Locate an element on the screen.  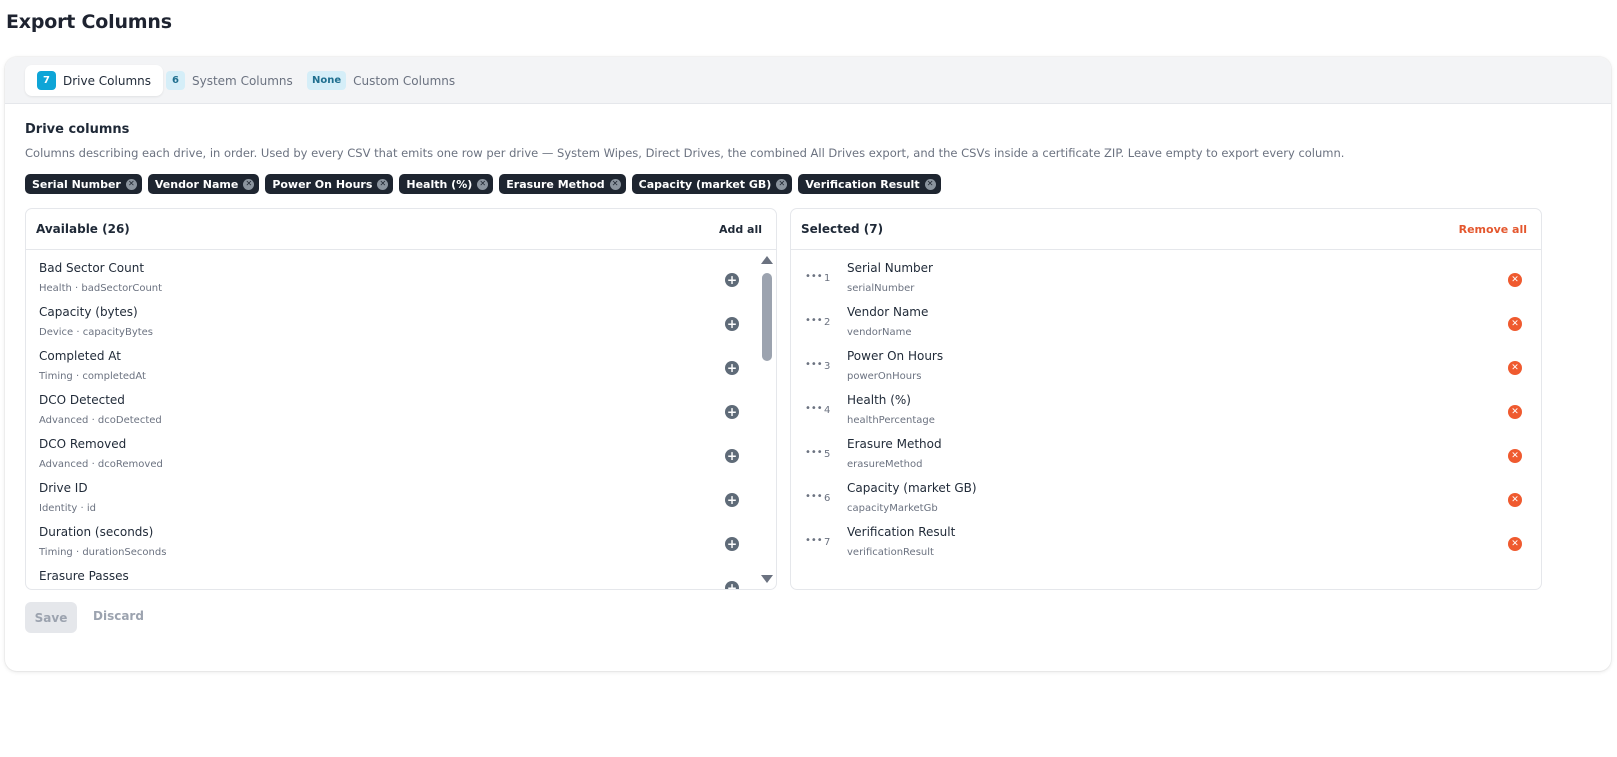
chip-label: Capacity (market GB) is located at coordinates (705, 184).